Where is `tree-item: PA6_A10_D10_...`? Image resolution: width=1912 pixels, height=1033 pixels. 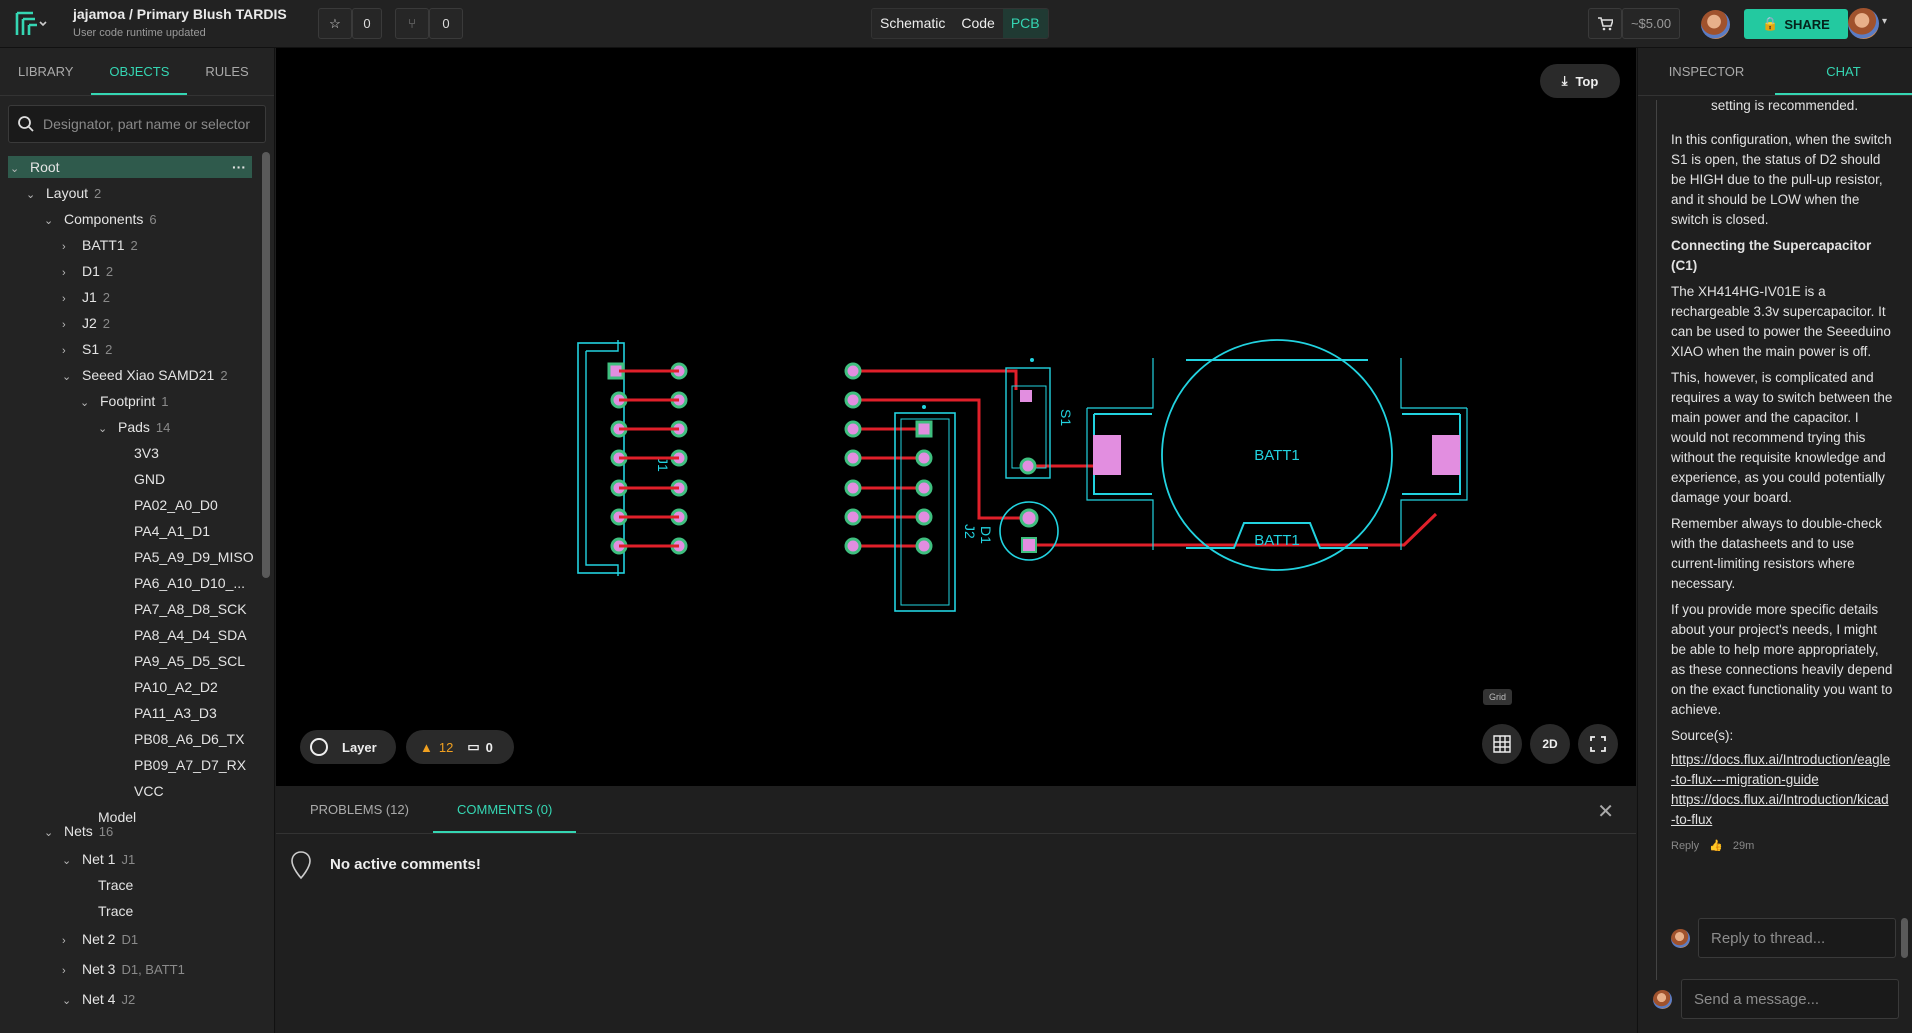
tree-item: PA6_A10_D10_... is located at coordinates (125, 583).